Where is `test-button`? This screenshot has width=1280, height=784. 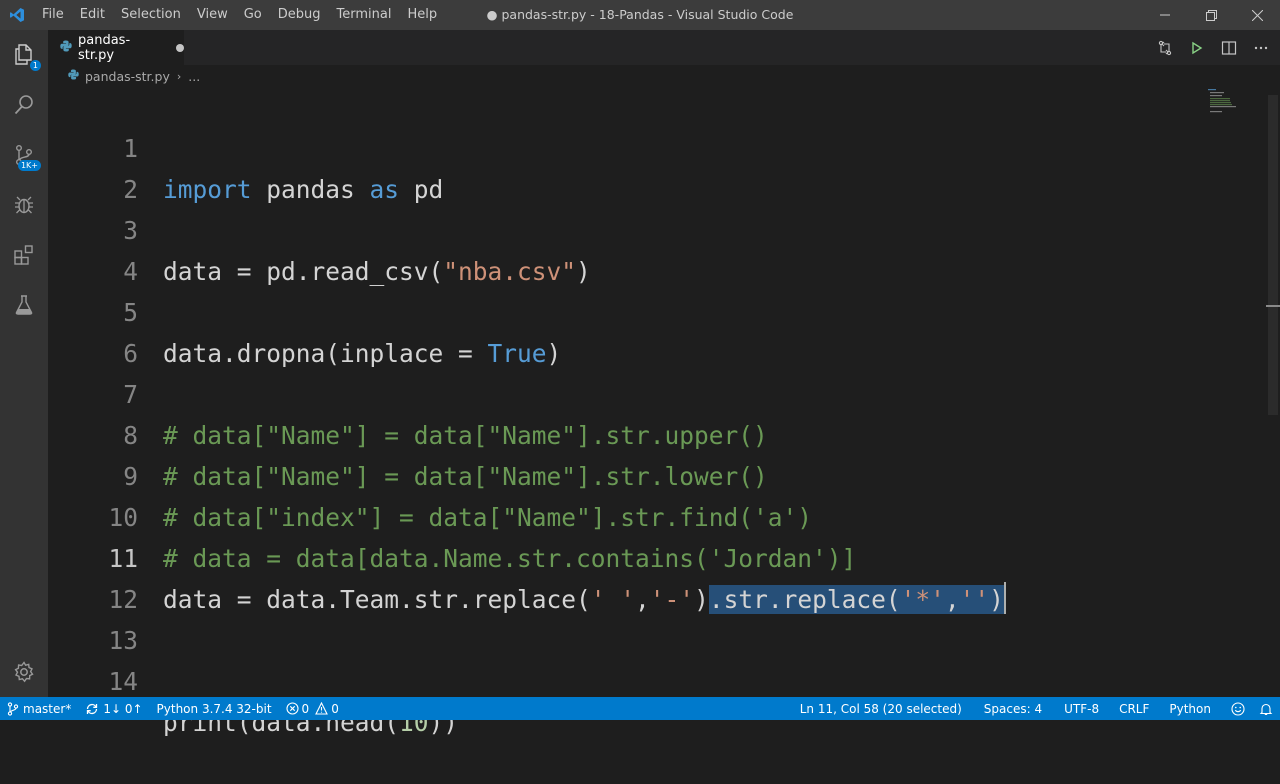
test-button is located at coordinates (24, 305).